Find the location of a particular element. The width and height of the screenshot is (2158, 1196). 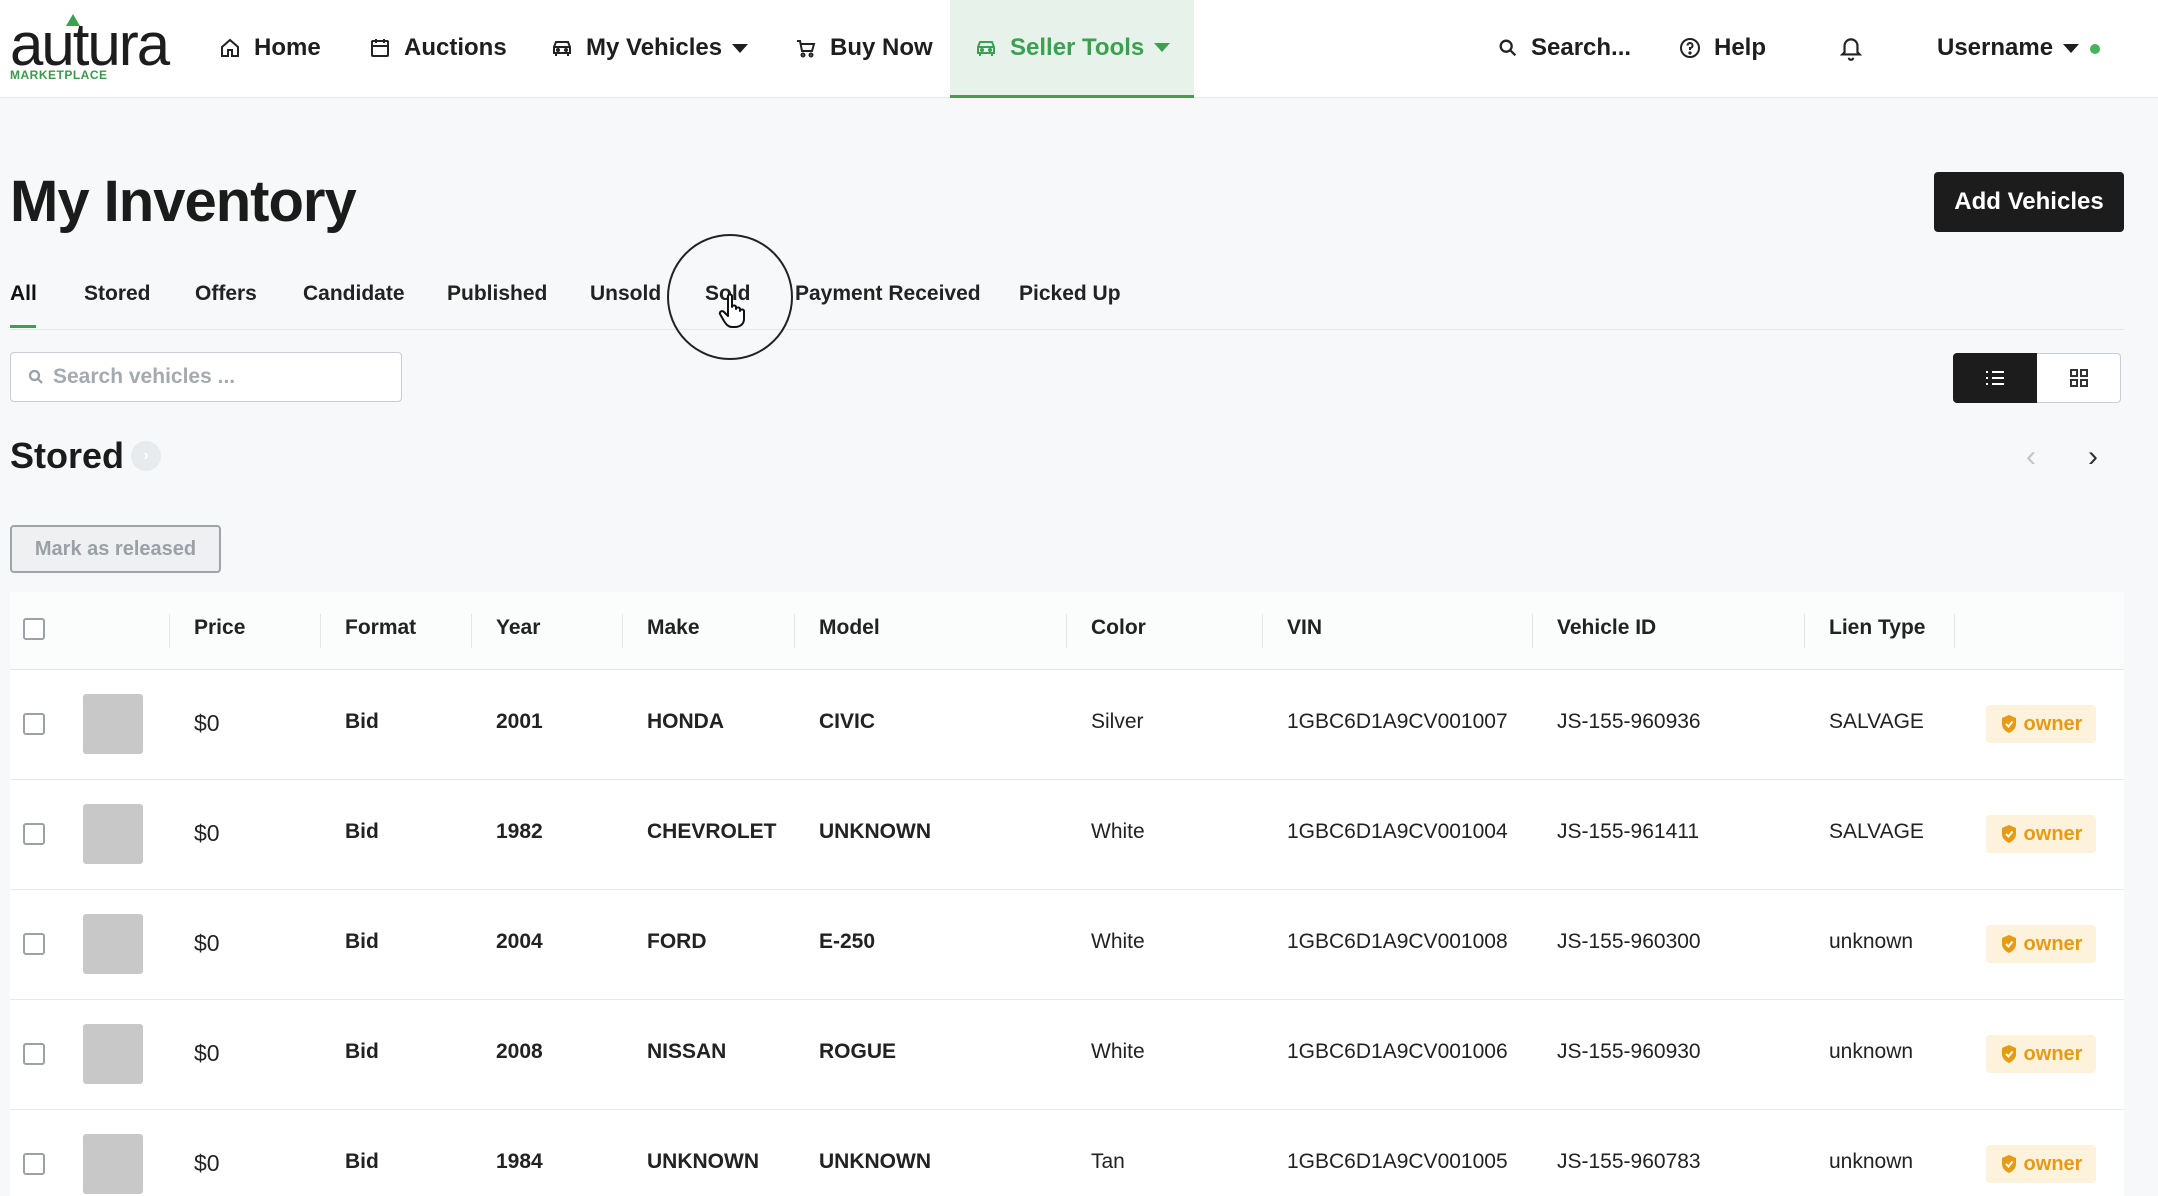

cell-model: ROGUE is located at coordinates (858, 1051).